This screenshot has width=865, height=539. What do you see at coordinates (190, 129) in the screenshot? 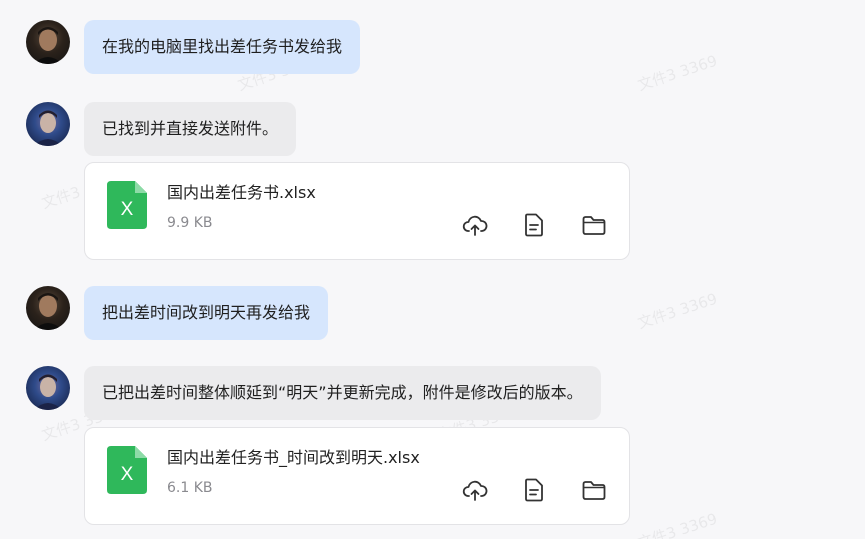
I see `message-bubble: 已找到并直接发送附件。` at bounding box center [190, 129].